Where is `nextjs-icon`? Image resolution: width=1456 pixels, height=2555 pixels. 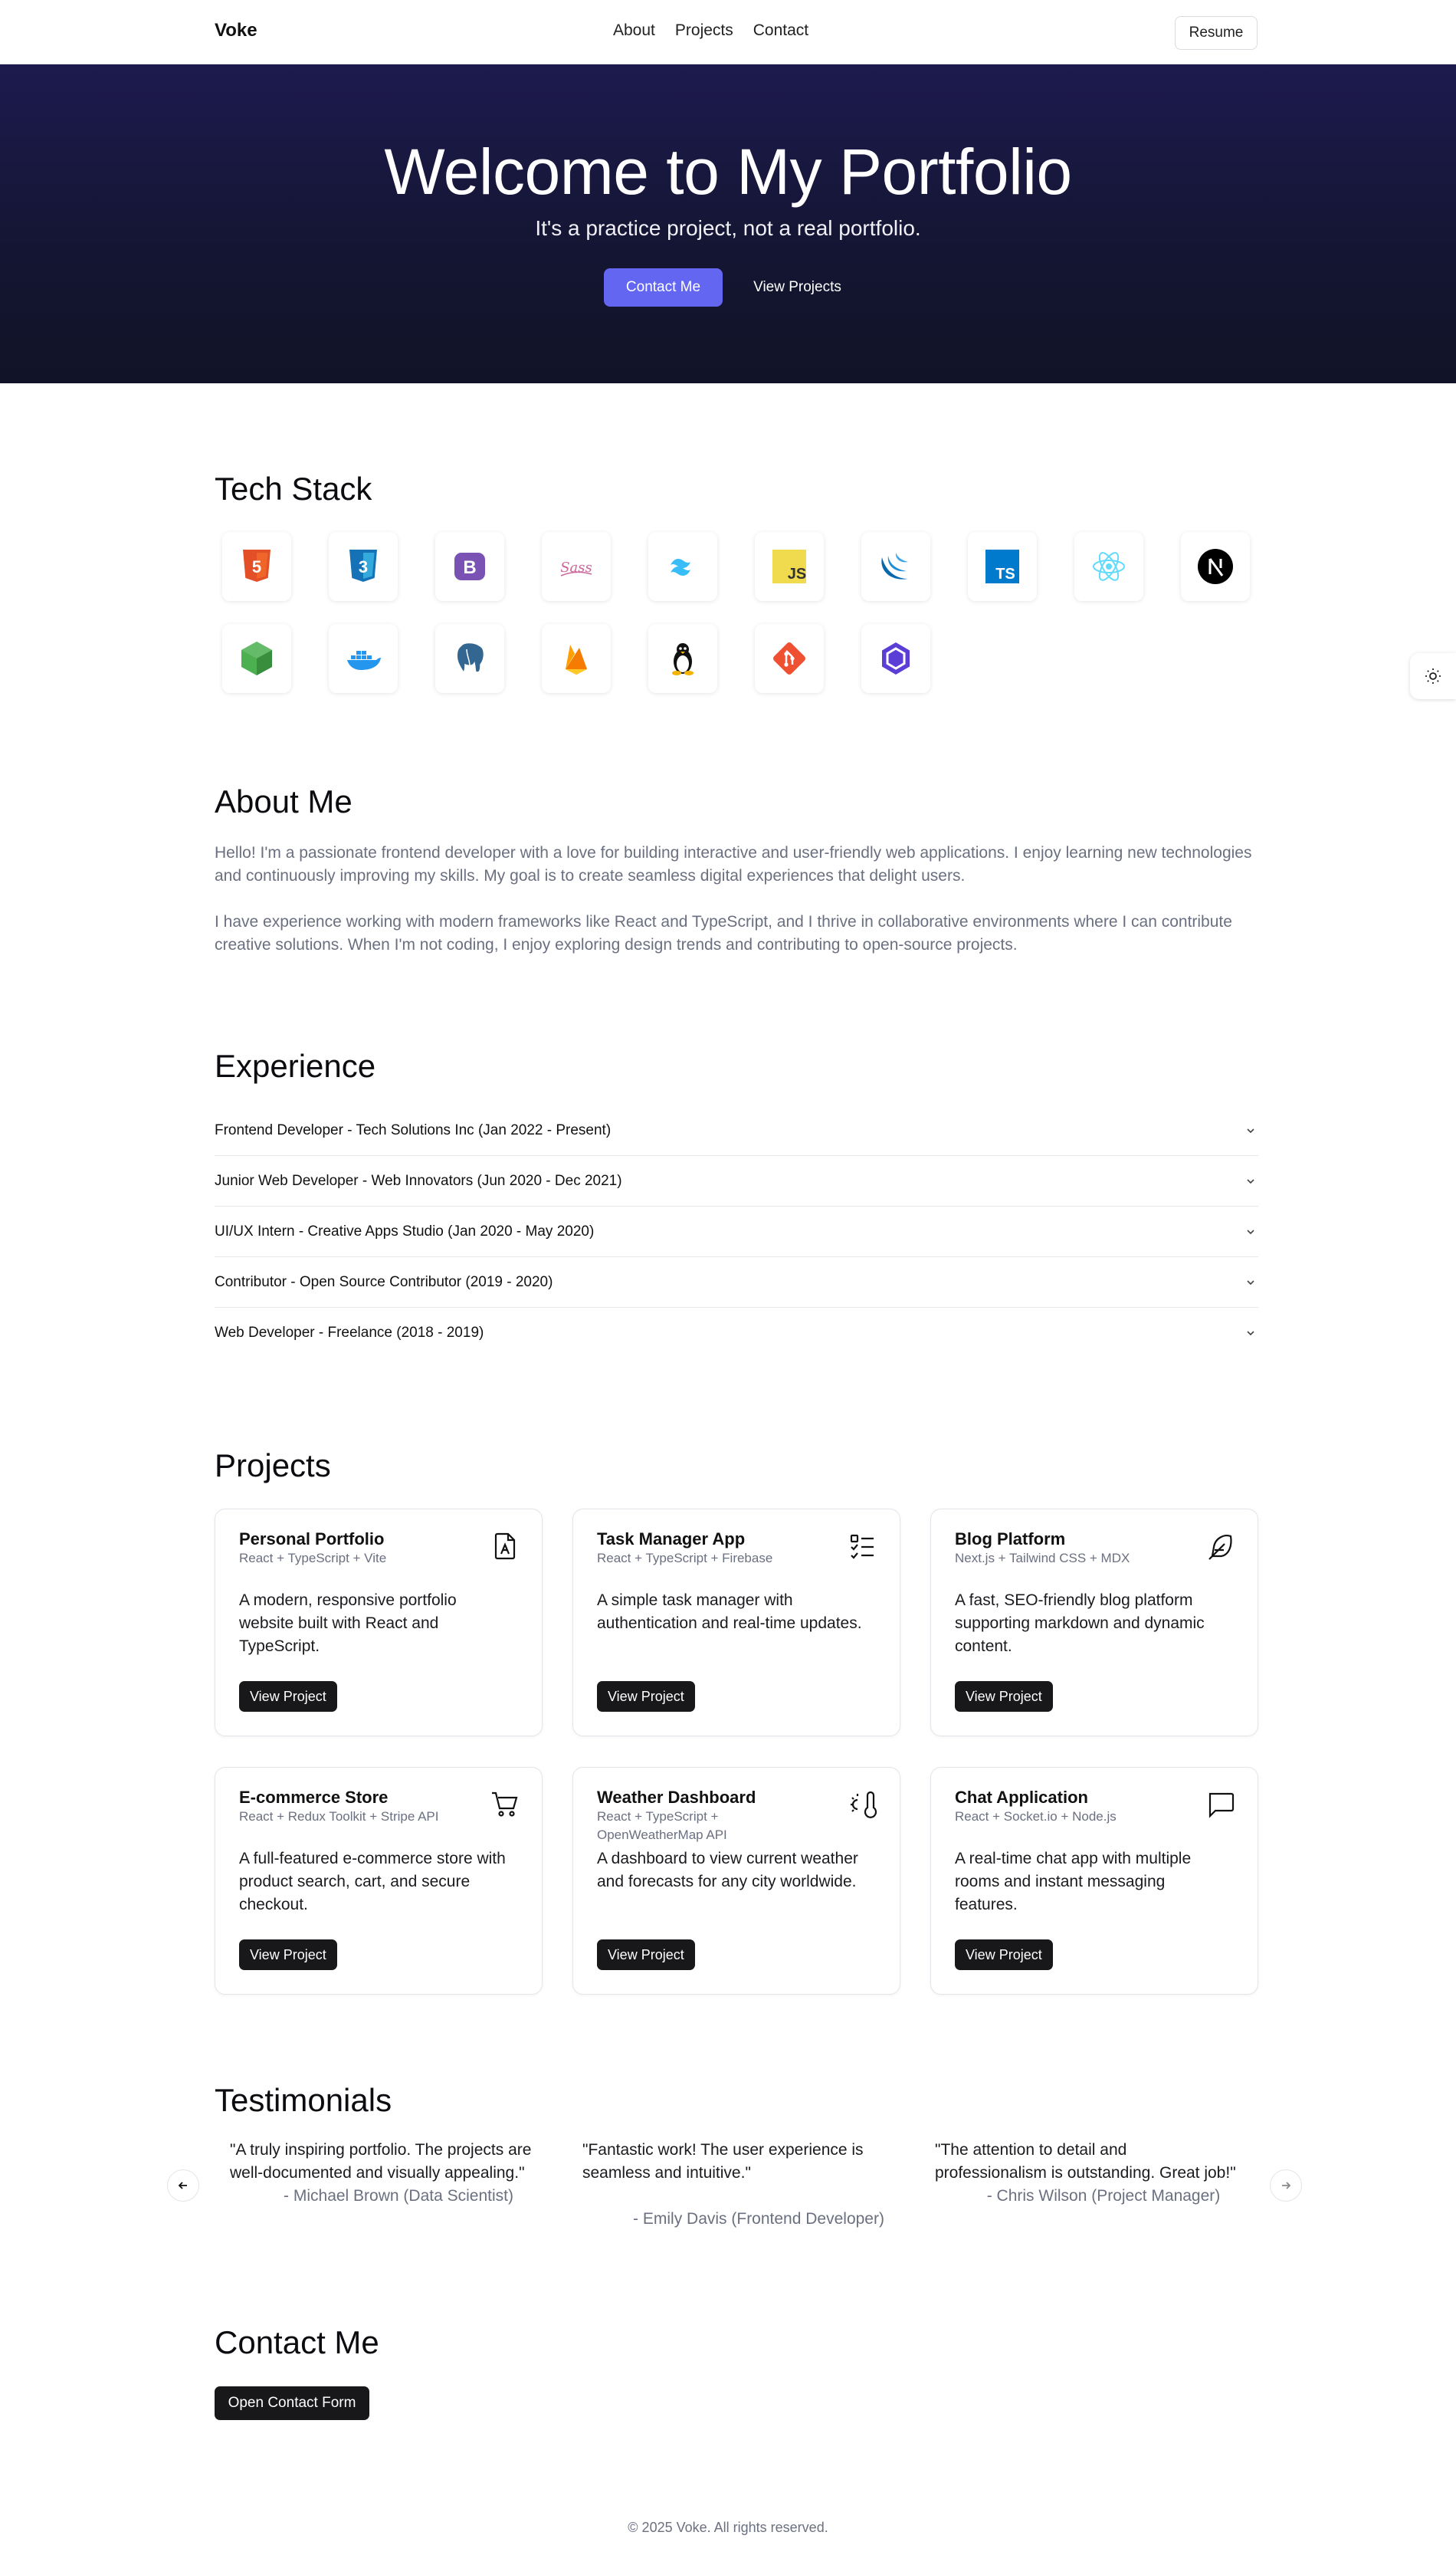
nextjs-icon is located at coordinates (1215, 566).